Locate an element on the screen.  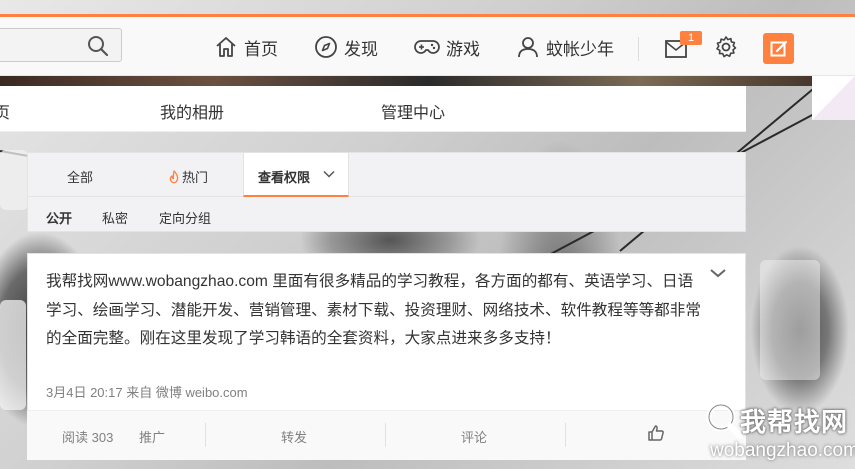
thumbs-up-icon is located at coordinates (656, 433).